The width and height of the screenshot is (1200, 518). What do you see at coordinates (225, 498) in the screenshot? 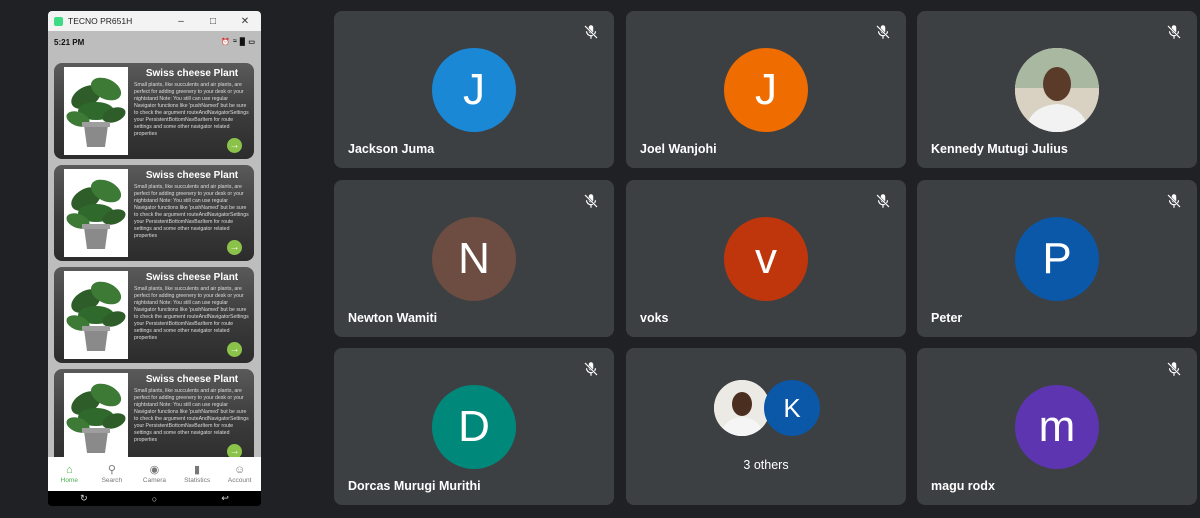
I see `back-icon: ↩` at bounding box center [225, 498].